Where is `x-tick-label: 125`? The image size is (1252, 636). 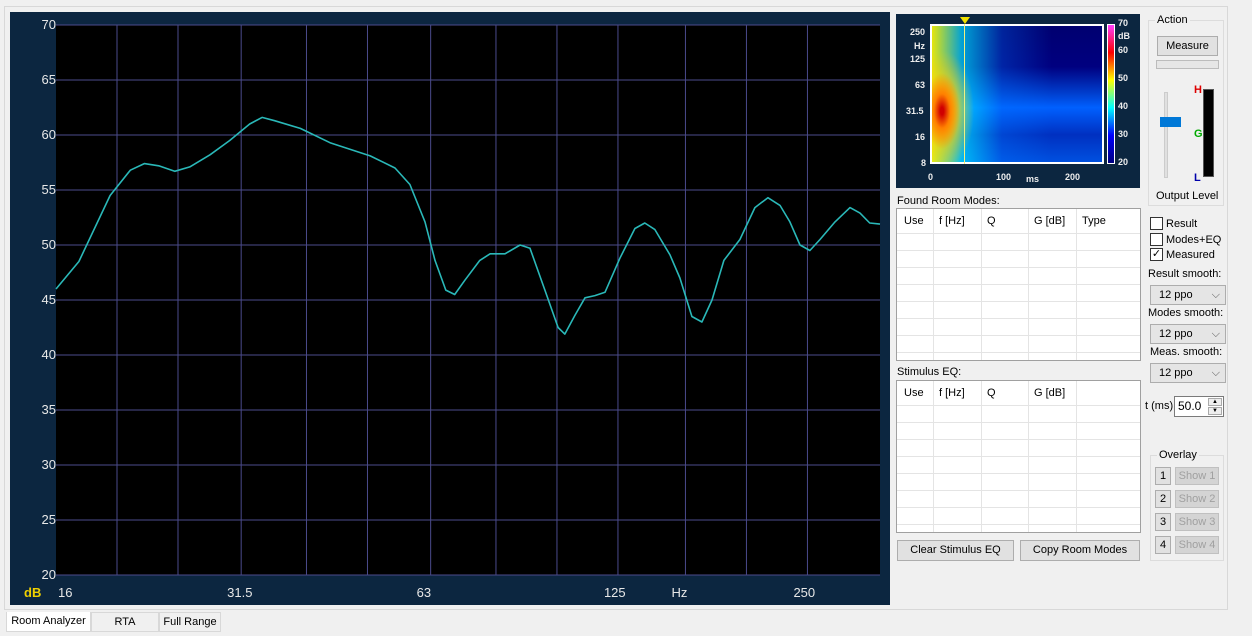
x-tick-label: 125 is located at coordinates (614, 592).